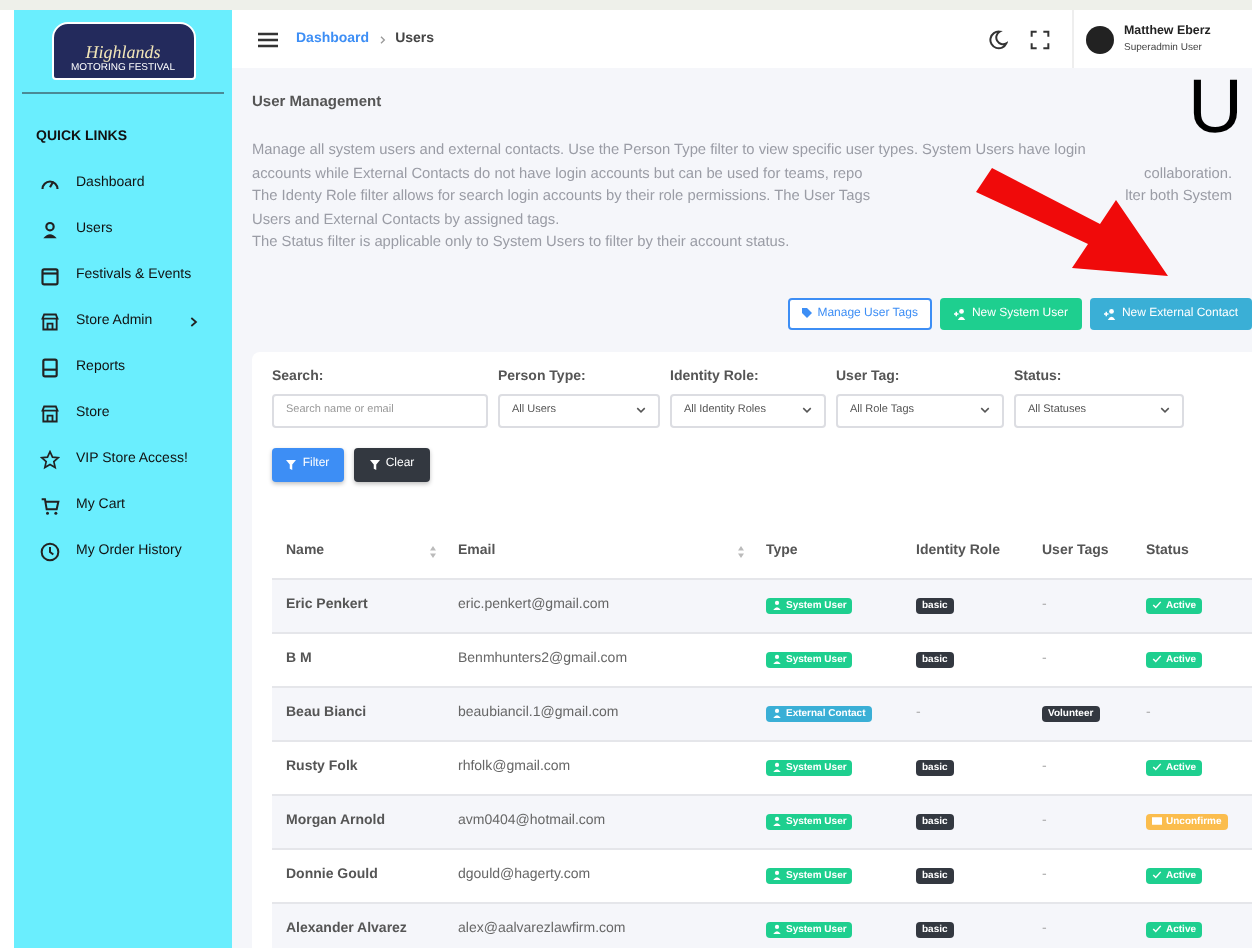 Image resolution: width=1252 pixels, height=948 pixels. Describe the element at coordinates (1040, 39) in the screenshot. I see `fullscreen-icon` at that location.